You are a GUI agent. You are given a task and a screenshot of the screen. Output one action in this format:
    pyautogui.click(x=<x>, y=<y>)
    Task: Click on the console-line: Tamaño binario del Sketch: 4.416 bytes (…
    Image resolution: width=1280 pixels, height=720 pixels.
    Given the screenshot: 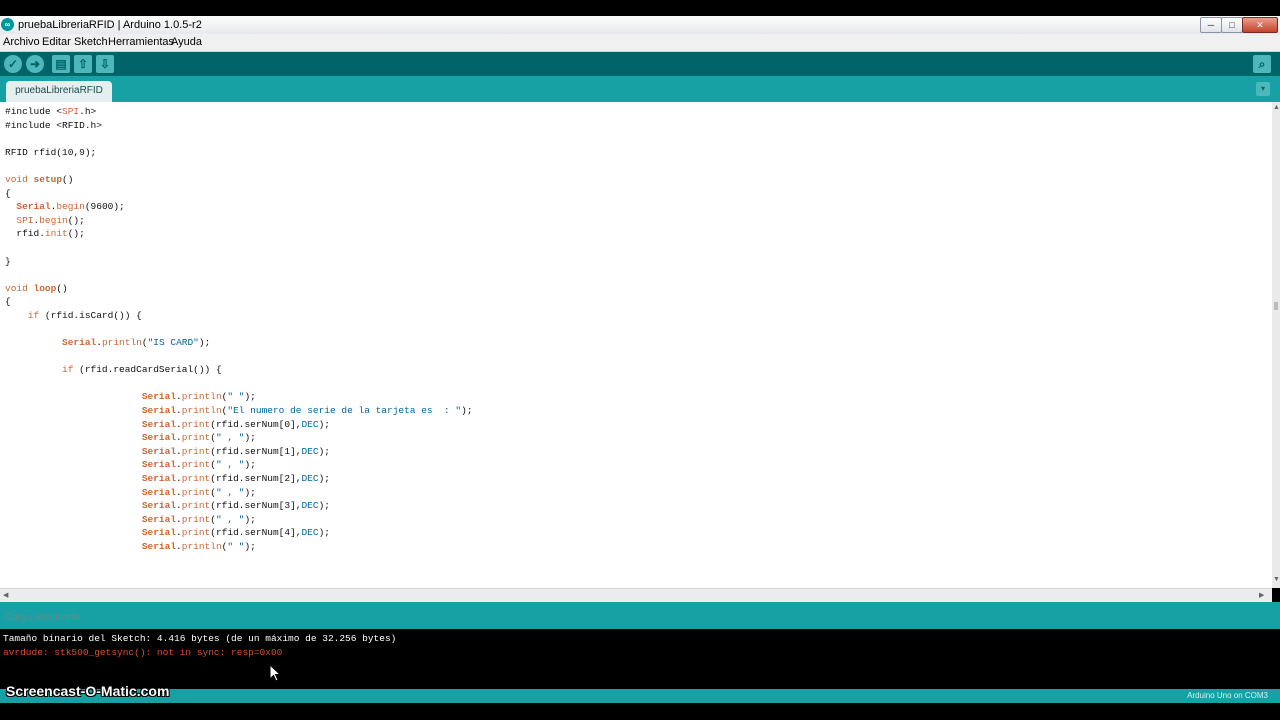 What is the action you would take?
    pyautogui.click(x=200, y=638)
    